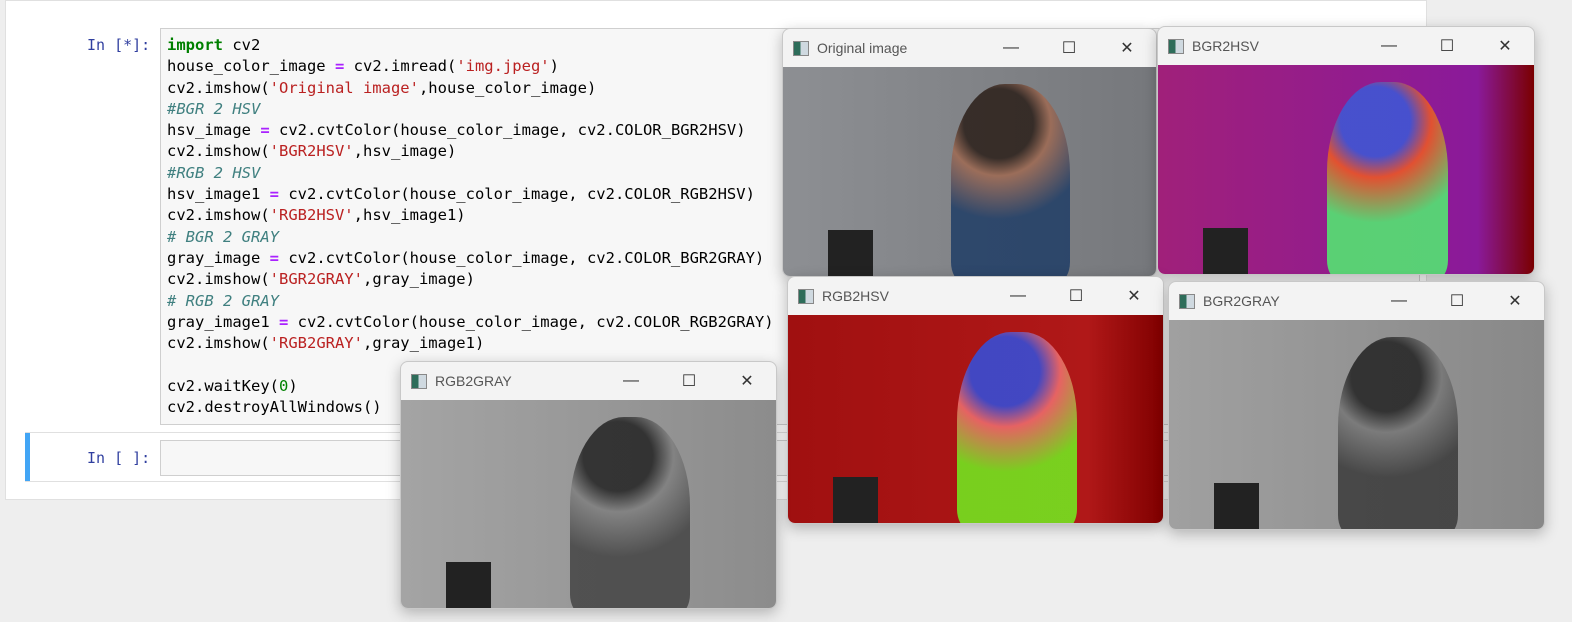  I want to click on code-token: #RGB 2 HSV, so click(214, 172).